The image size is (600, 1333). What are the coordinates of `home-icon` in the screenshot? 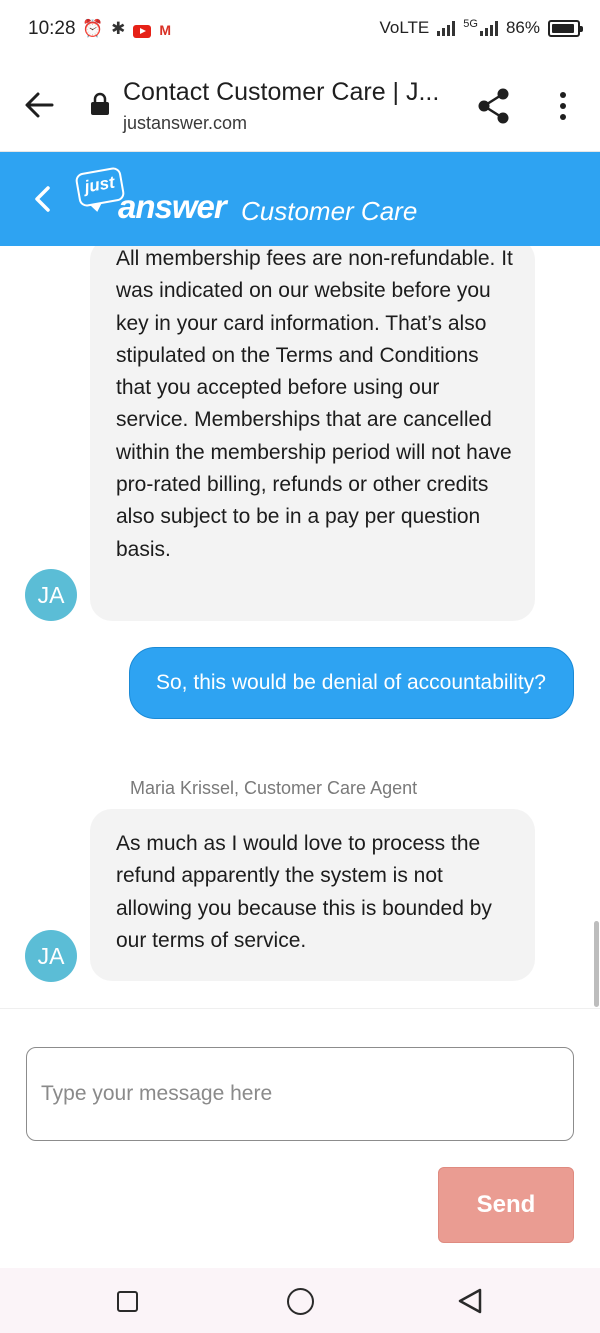 It's located at (300, 1301).